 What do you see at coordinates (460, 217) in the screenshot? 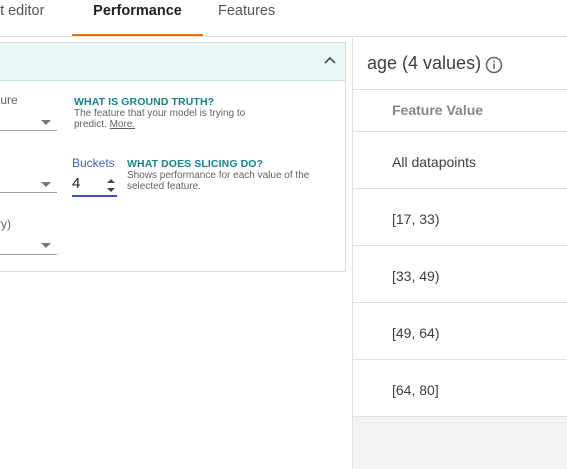
I see `table-row: [17, 33)` at bounding box center [460, 217].